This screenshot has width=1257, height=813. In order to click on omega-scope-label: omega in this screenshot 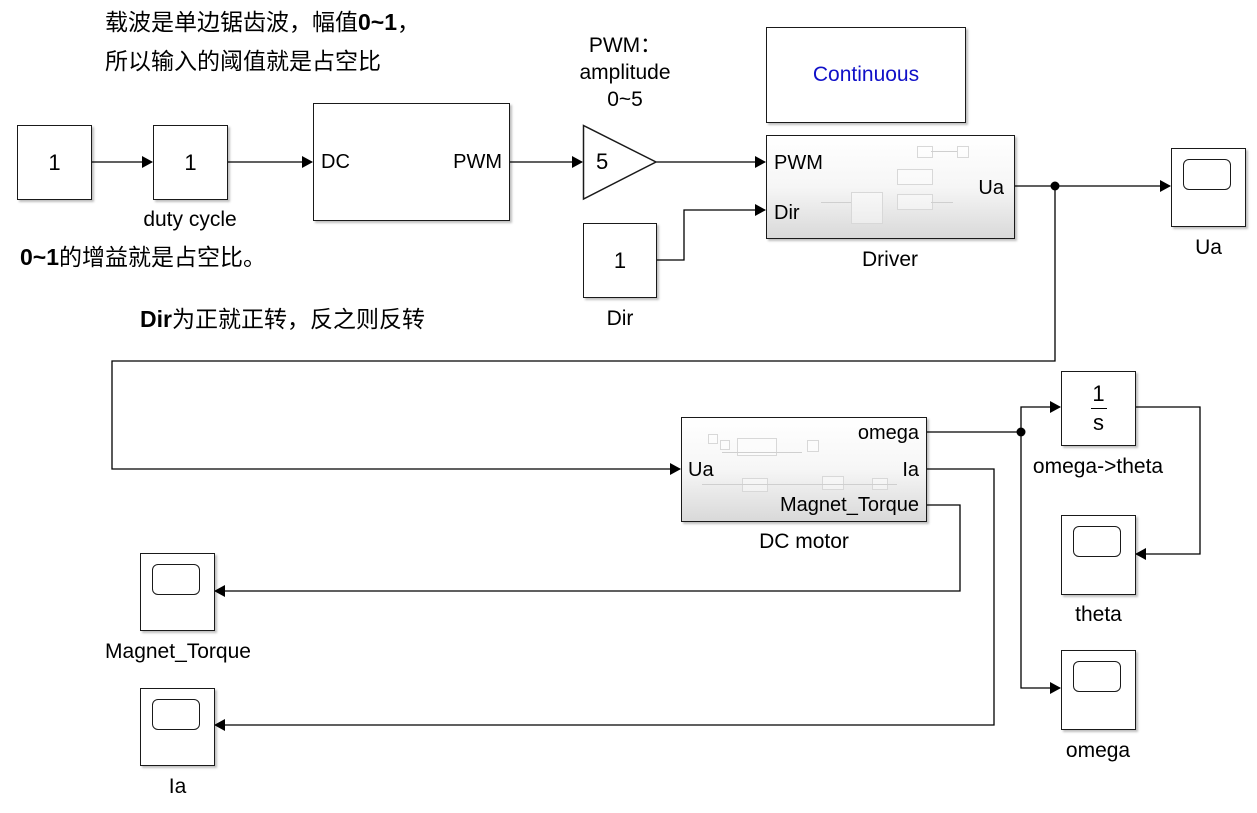, I will do `click(1098, 750)`.